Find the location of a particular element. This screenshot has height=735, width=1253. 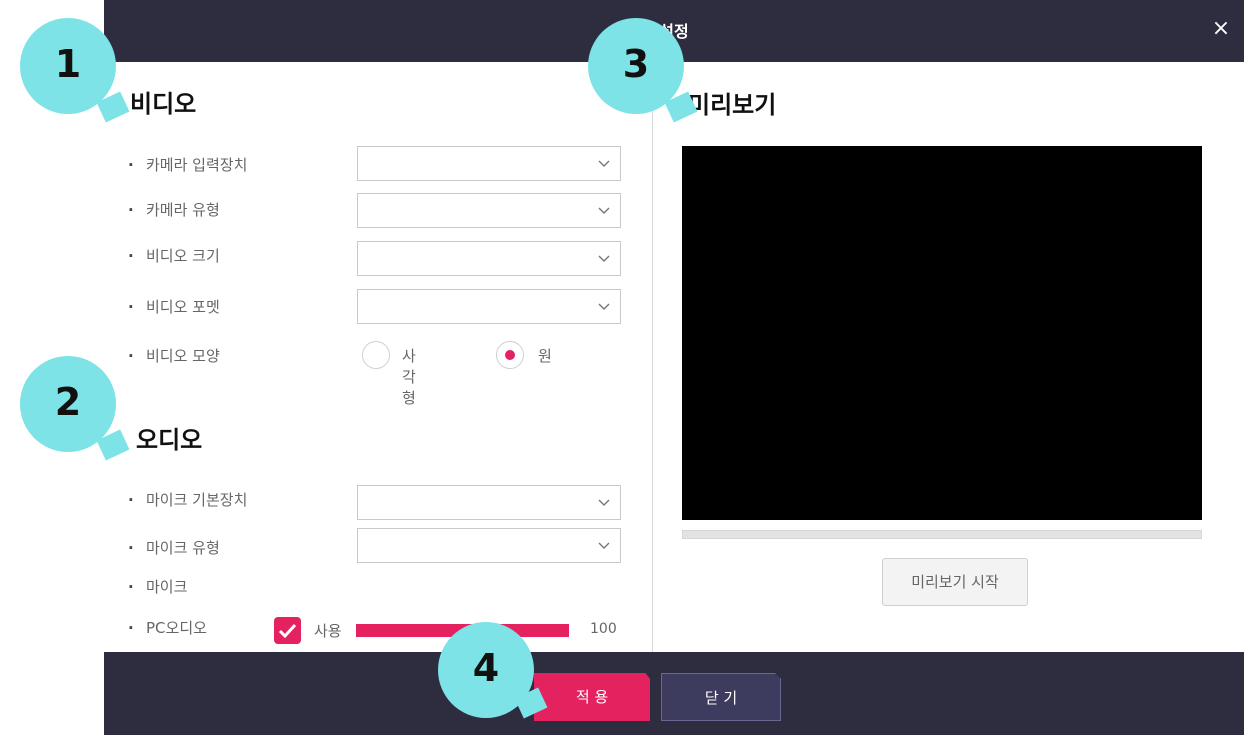

camera-input-label: 카메라 입력장치 is located at coordinates (187, 164).